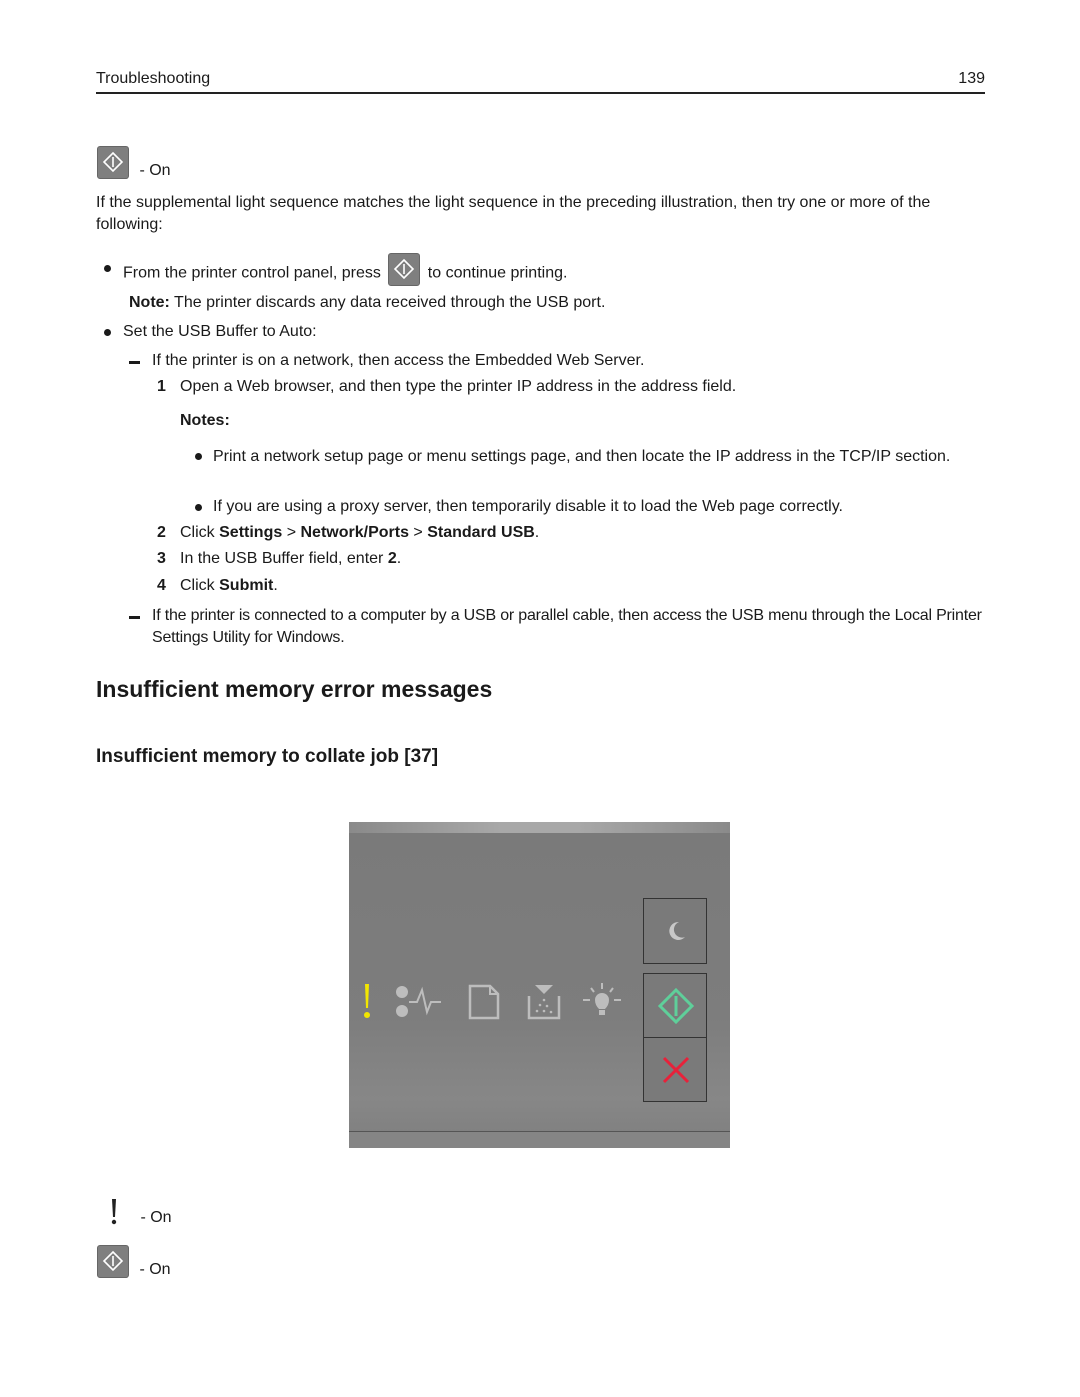 This screenshot has height=1397, width=1080. I want to click on cancel-button, so click(675, 1069).